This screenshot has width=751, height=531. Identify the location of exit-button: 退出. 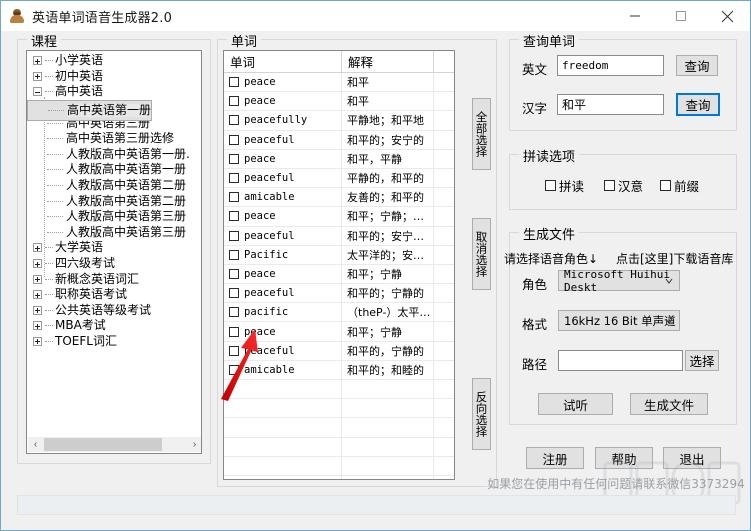
(692, 458).